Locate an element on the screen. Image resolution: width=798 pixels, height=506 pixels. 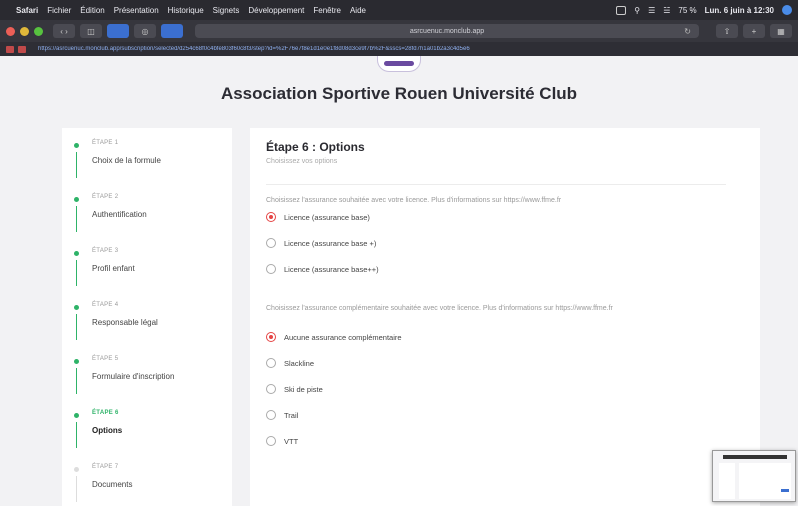
complementary-option-vtt: VTT is located at coordinates (282, 441).